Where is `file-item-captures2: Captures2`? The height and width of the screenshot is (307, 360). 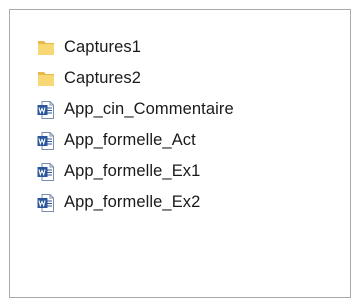 file-item-captures2: Captures2 is located at coordinates (135, 78).